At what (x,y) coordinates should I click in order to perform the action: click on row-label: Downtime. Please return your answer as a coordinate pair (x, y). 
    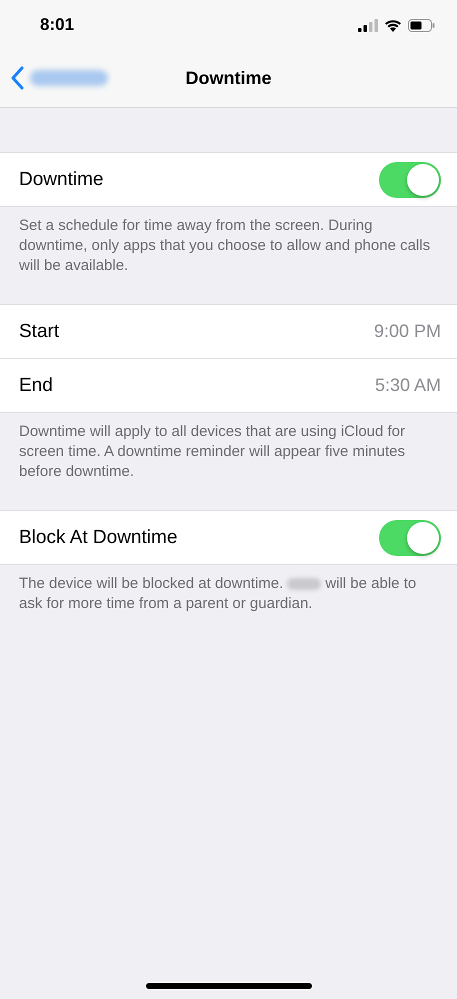
    Looking at the image, I should click on (61, 179).